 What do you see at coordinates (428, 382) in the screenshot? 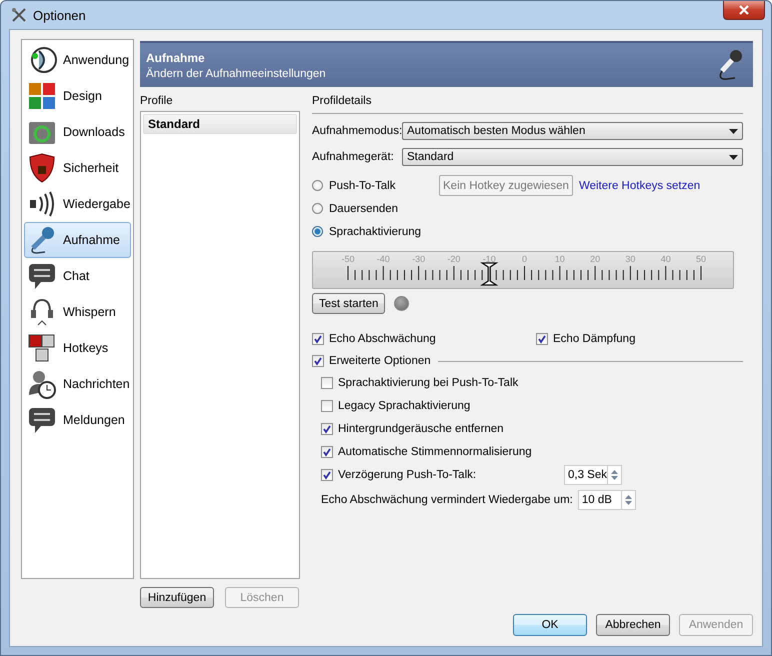
I see `option-label: Sprachaktivierung bei Push-To-Talk` at bounding box center [428, 382].